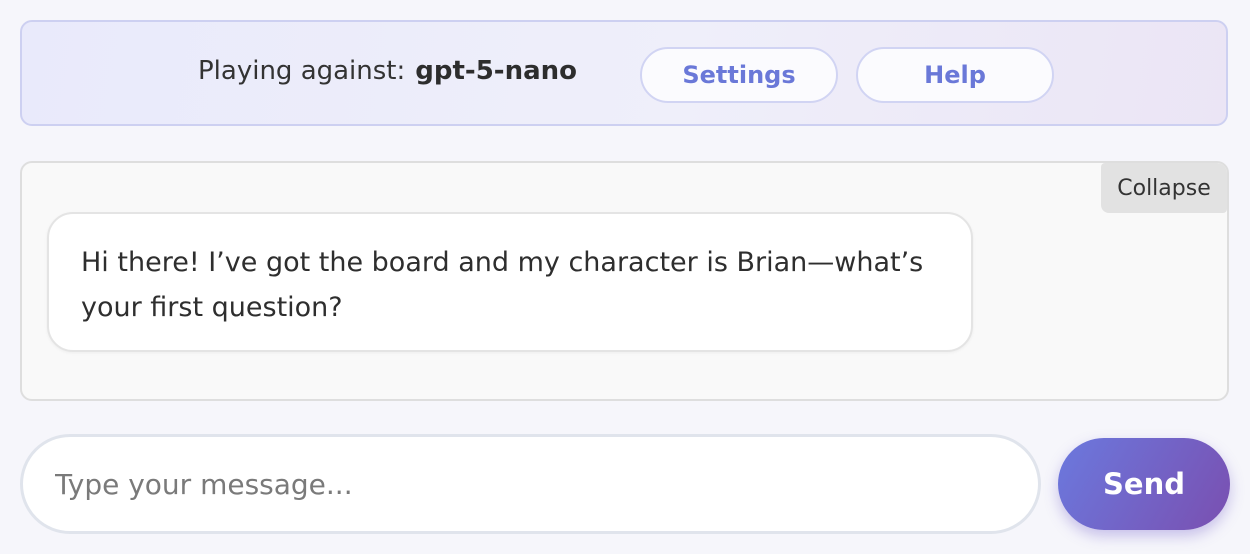  I want to click on message-input, so click(530, 484).